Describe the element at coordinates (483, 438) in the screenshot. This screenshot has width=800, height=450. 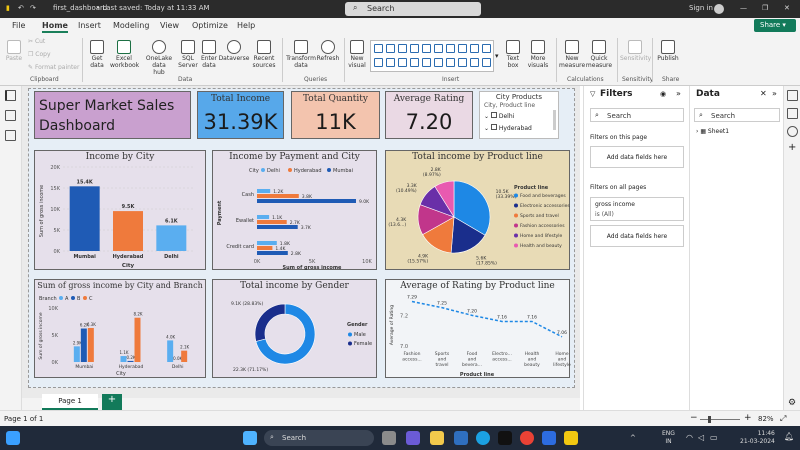
I see `edge-icon` at that location.